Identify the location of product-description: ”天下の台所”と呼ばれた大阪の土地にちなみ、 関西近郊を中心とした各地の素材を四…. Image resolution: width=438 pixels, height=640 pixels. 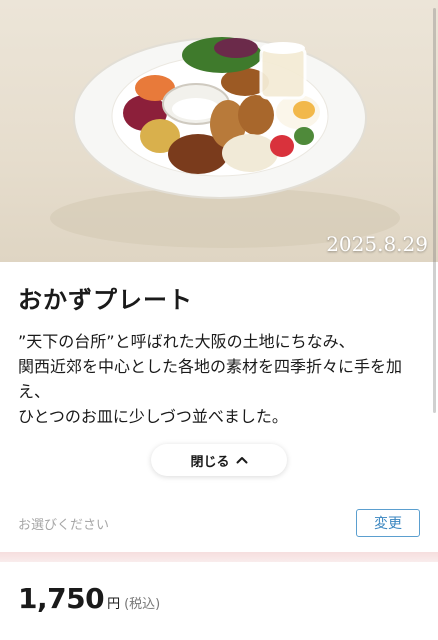
(210, 379).